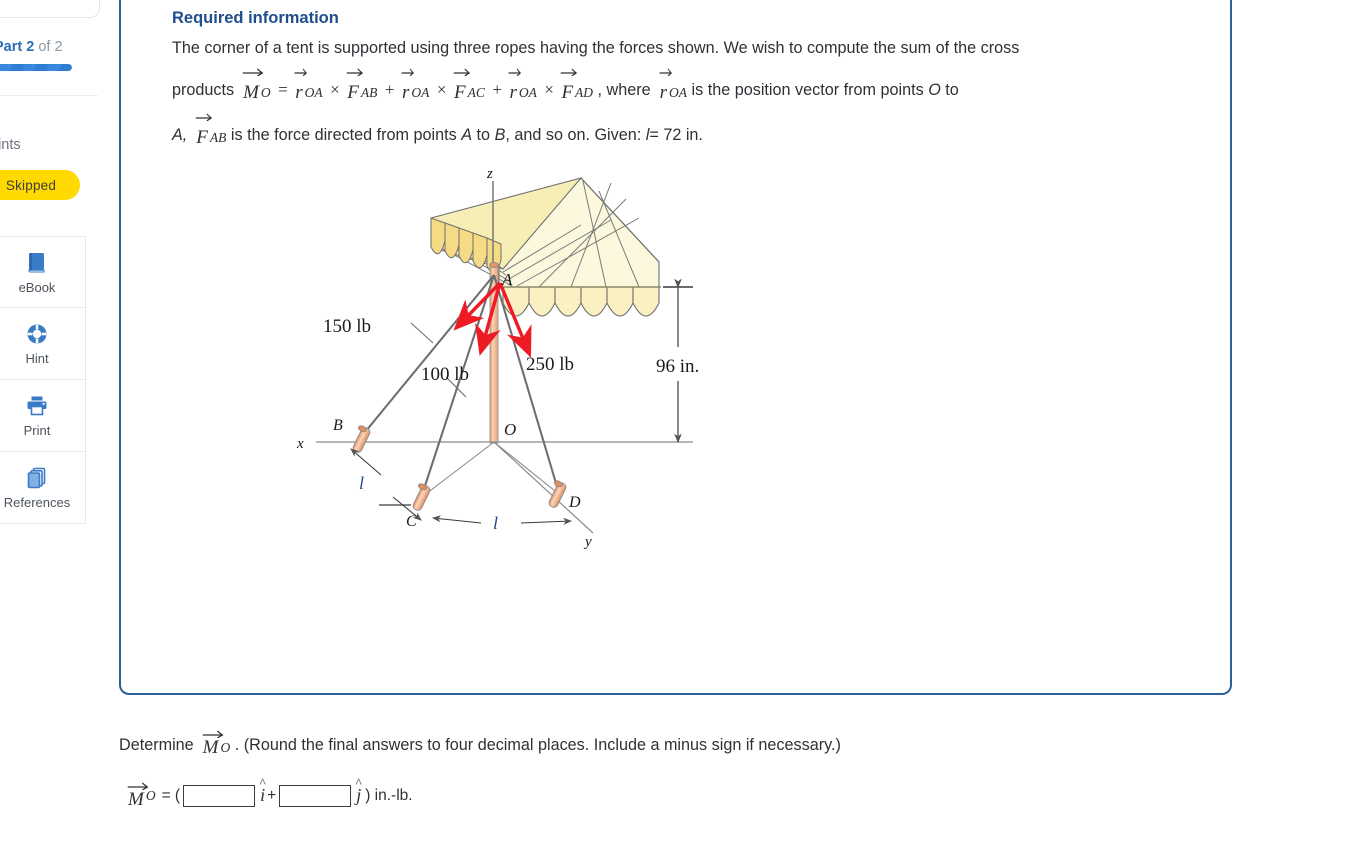 The height and width of the screenshot is (865, 1347). Describe the element at coordinates (952, 90) in the screenshot. I see `to-text: to` at that location.